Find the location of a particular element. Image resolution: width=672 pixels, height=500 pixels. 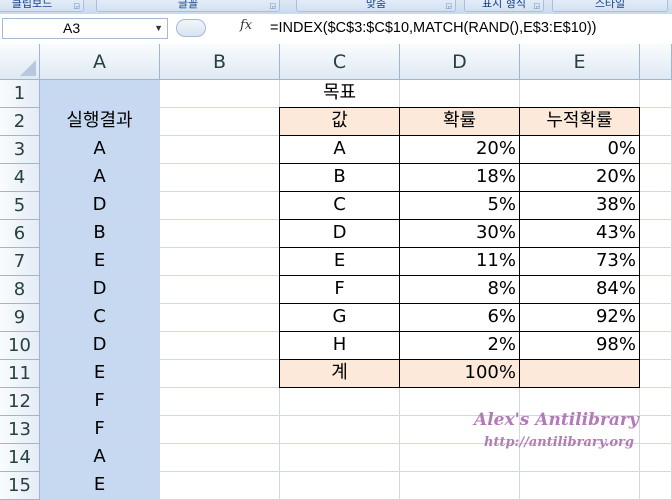

insert-function-icon: fx is located at coordinates (246, 25).